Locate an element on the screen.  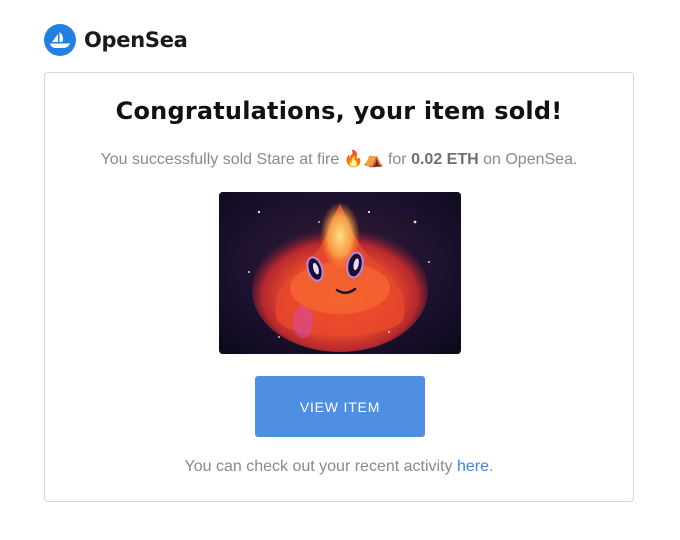
opensea-sailboat-icon is located at coordinates (60, 40).